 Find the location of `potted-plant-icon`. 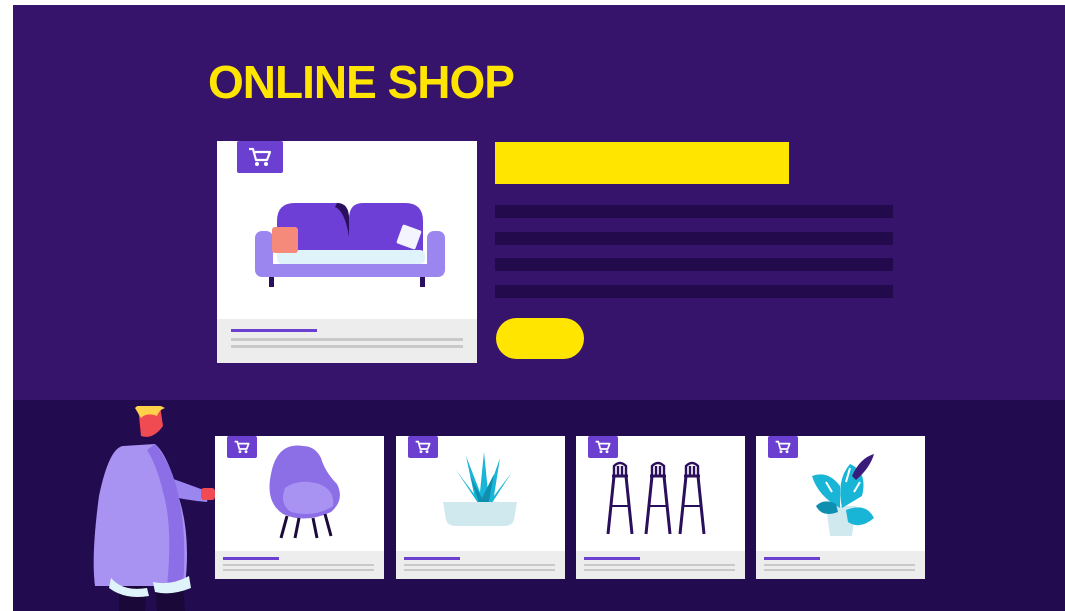

potted-plant-icon is located at coordinates (480, 489).